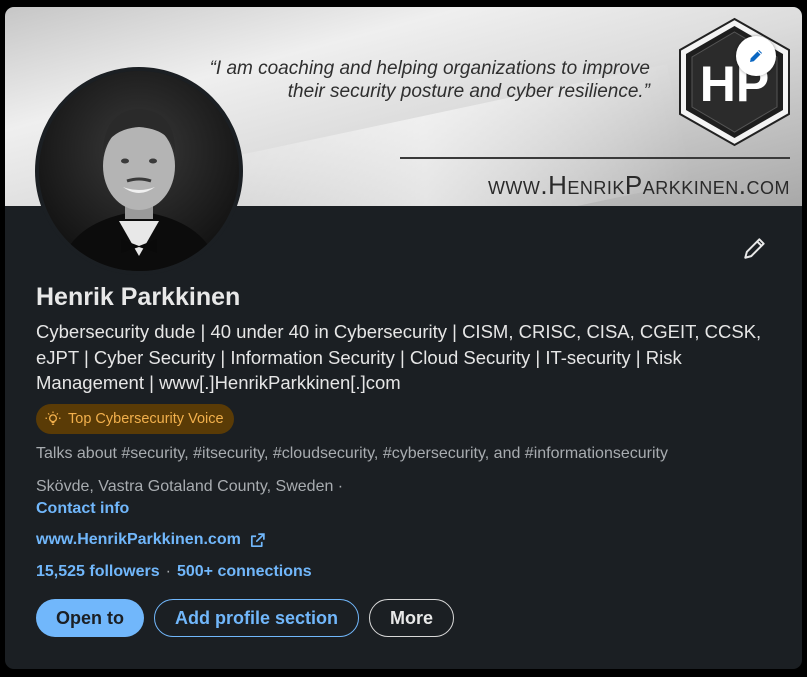 The width and height of the screenshot is (807, 677). Describe the element at coordinates (244, 572) in the screenshot. I see `connections-link: 500+ connections` at that location.